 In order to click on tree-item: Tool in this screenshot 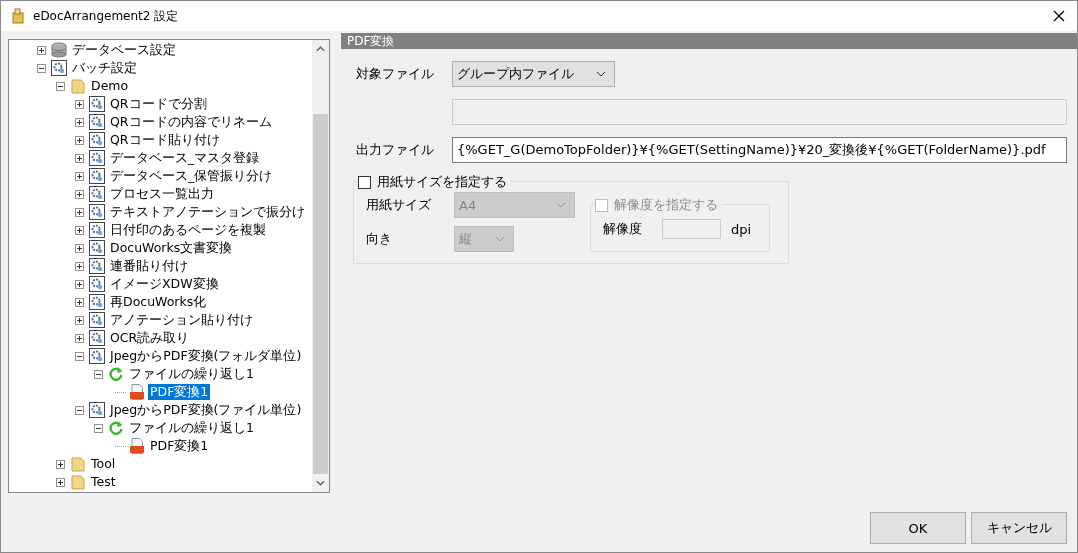, I will do `click(103, 464)`.